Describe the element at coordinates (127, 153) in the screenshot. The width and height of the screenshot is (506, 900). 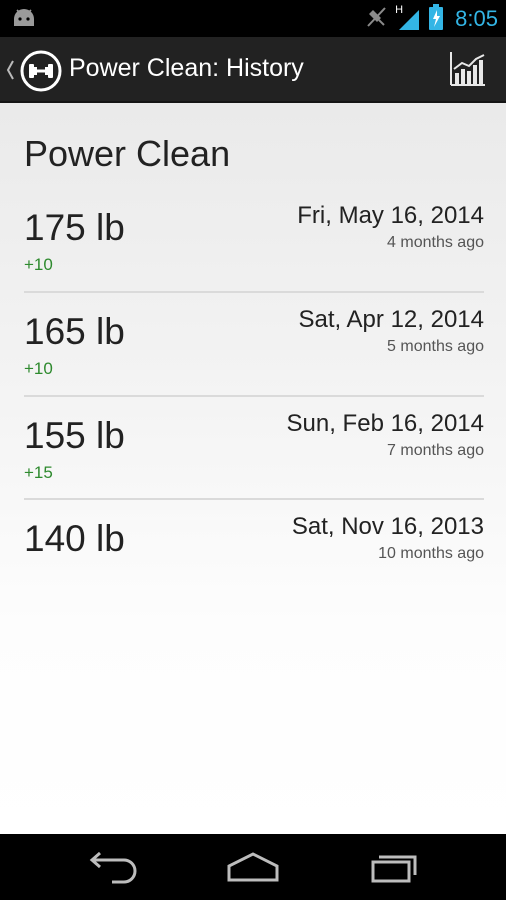
I see `page-title: Power Clean` at that location.